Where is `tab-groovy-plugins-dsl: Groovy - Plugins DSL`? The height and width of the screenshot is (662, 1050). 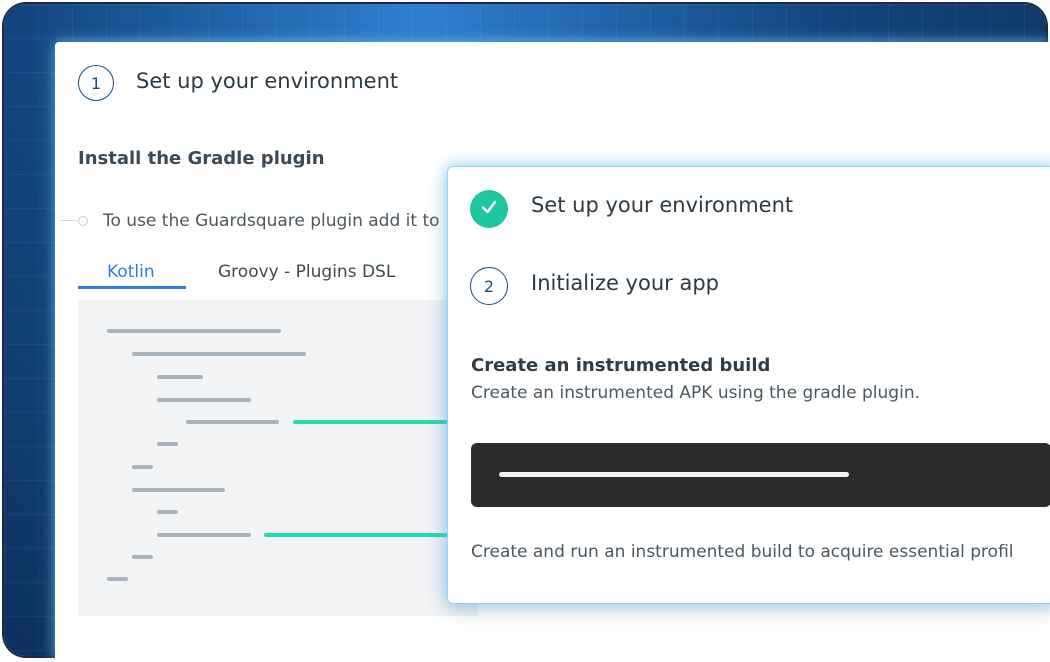 tab-groovy-plugins-dsl: Groovy - Plugins DSL is located at coordinates (306, 272).